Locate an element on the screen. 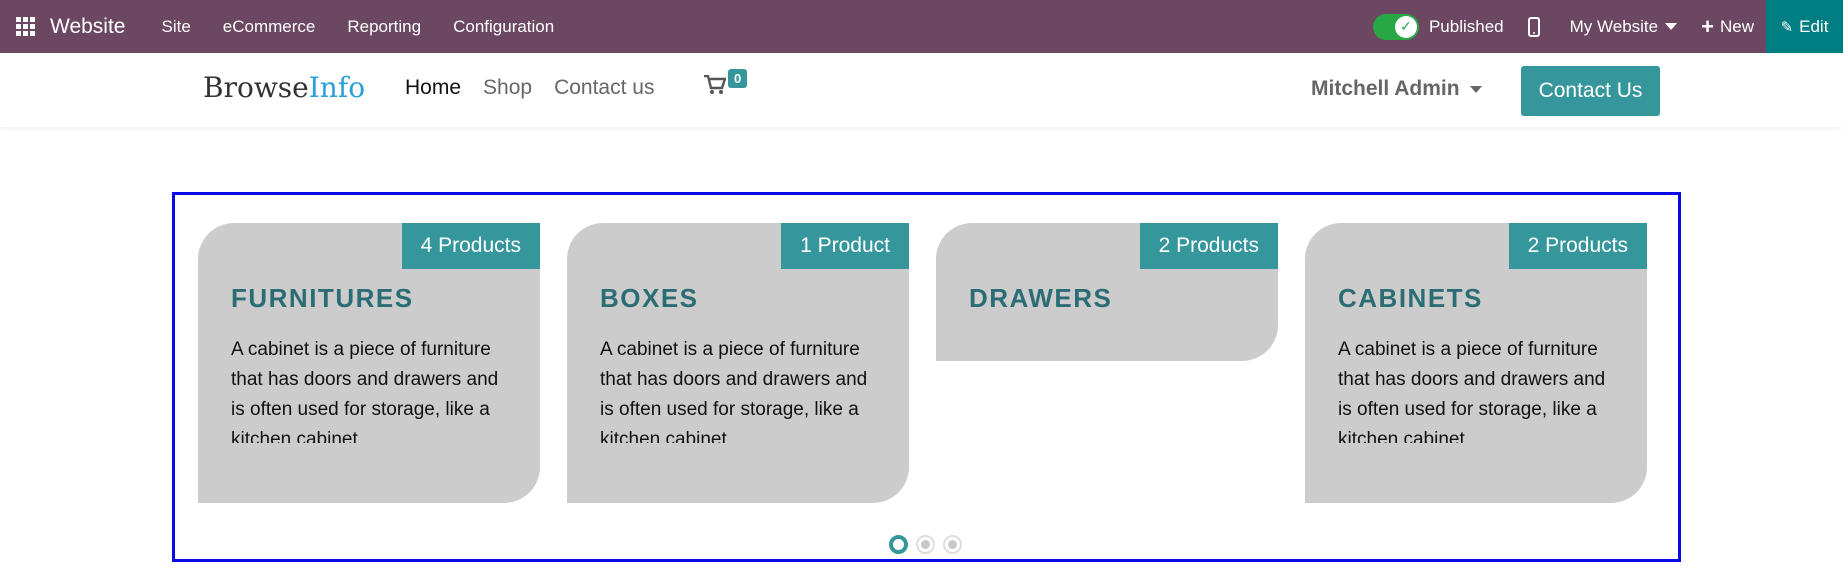  check-icon: ✓ is located at coordinates (1405, 26).